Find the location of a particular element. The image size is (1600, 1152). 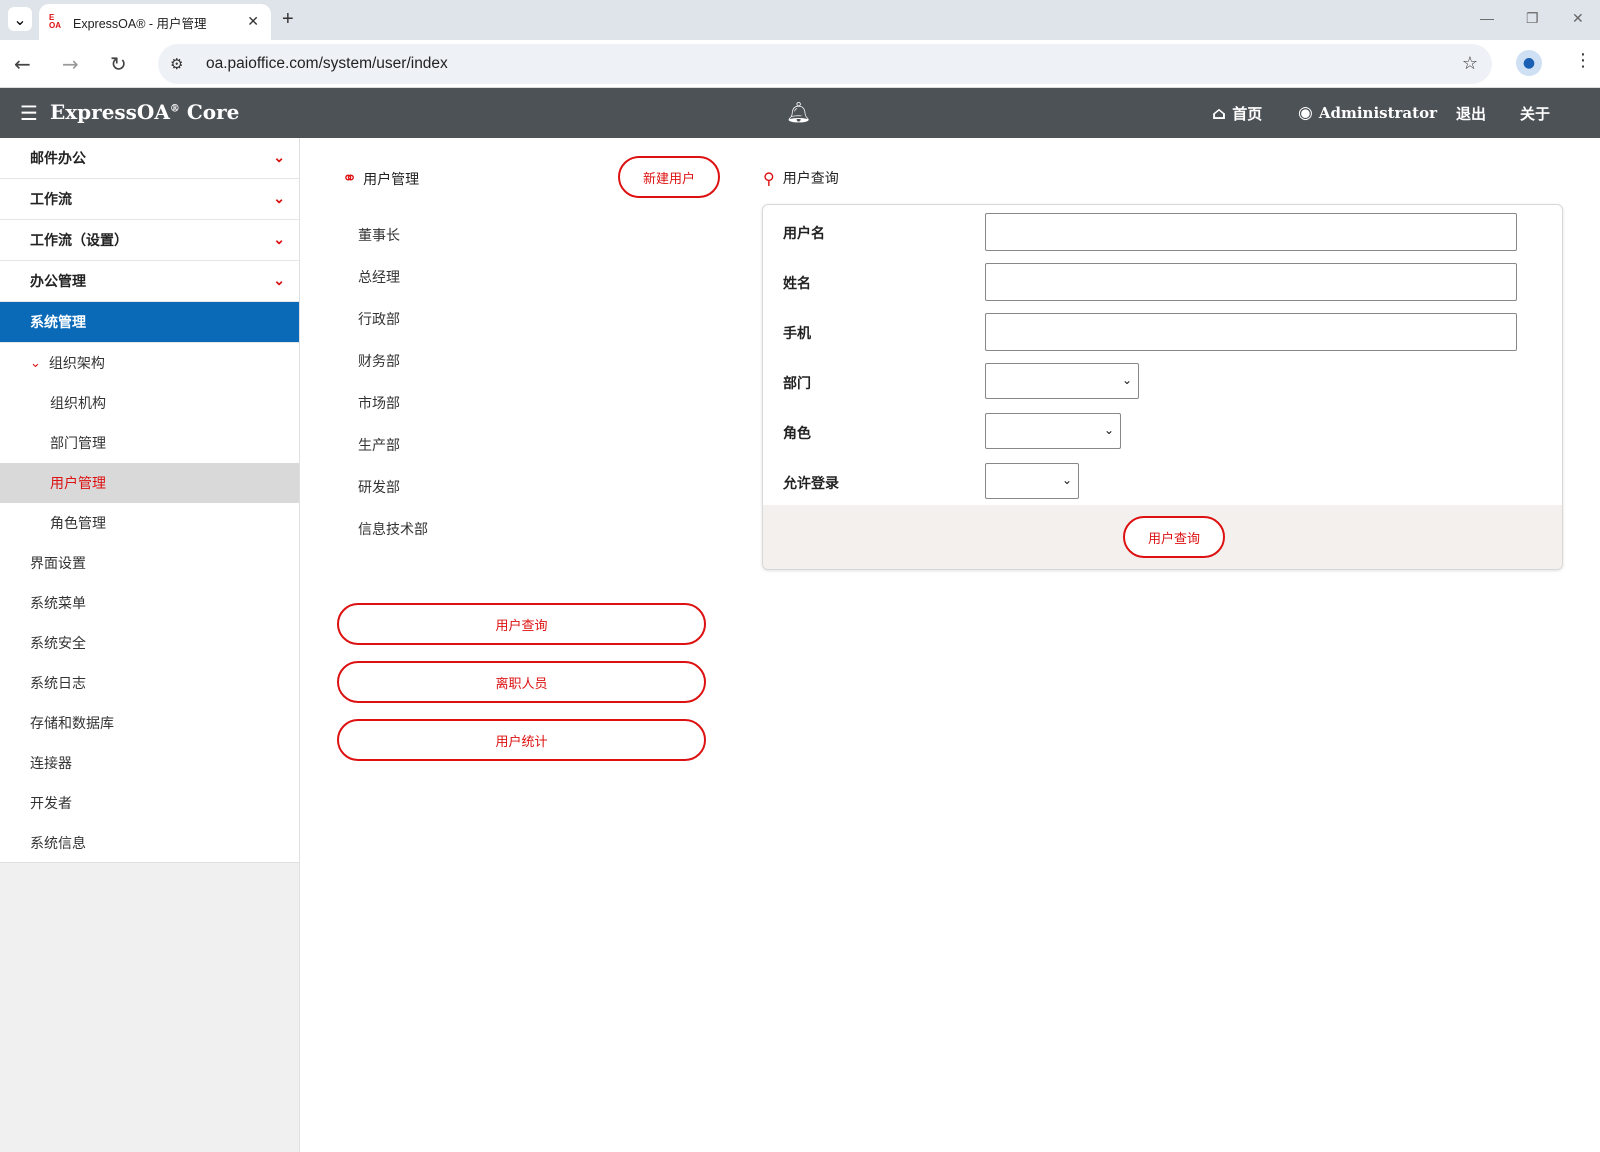

reload-icon: ↻ is located at coordinates (118, 64).